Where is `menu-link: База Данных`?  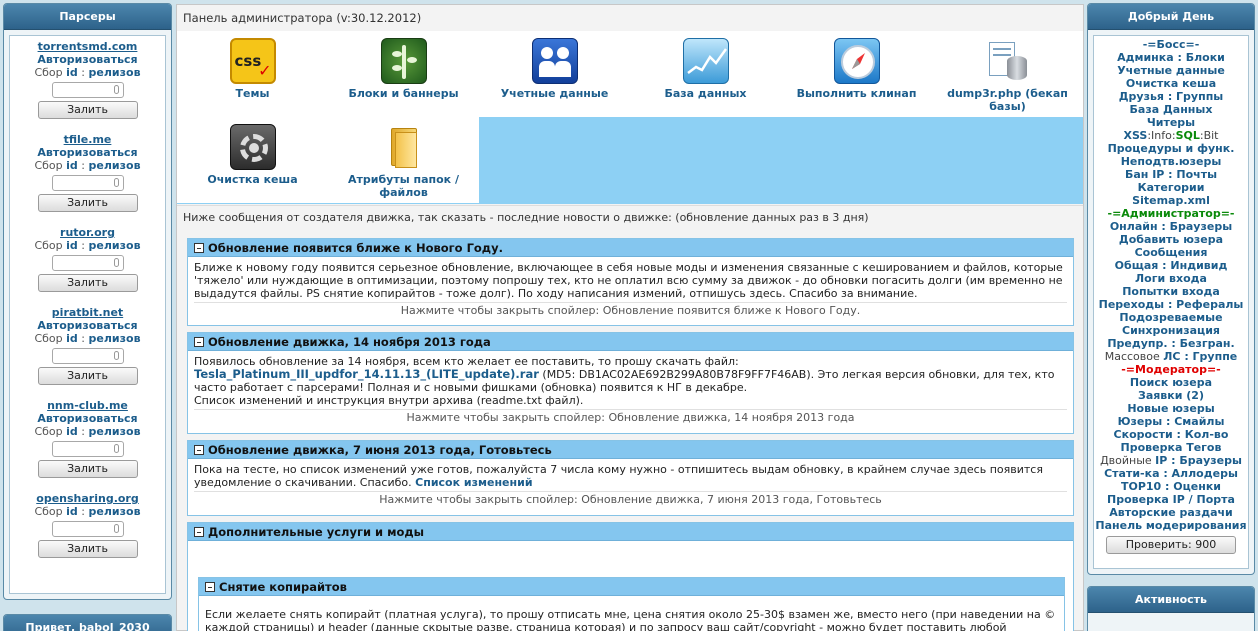 menu-link: База Данных is located at coordinates (1171, 109).